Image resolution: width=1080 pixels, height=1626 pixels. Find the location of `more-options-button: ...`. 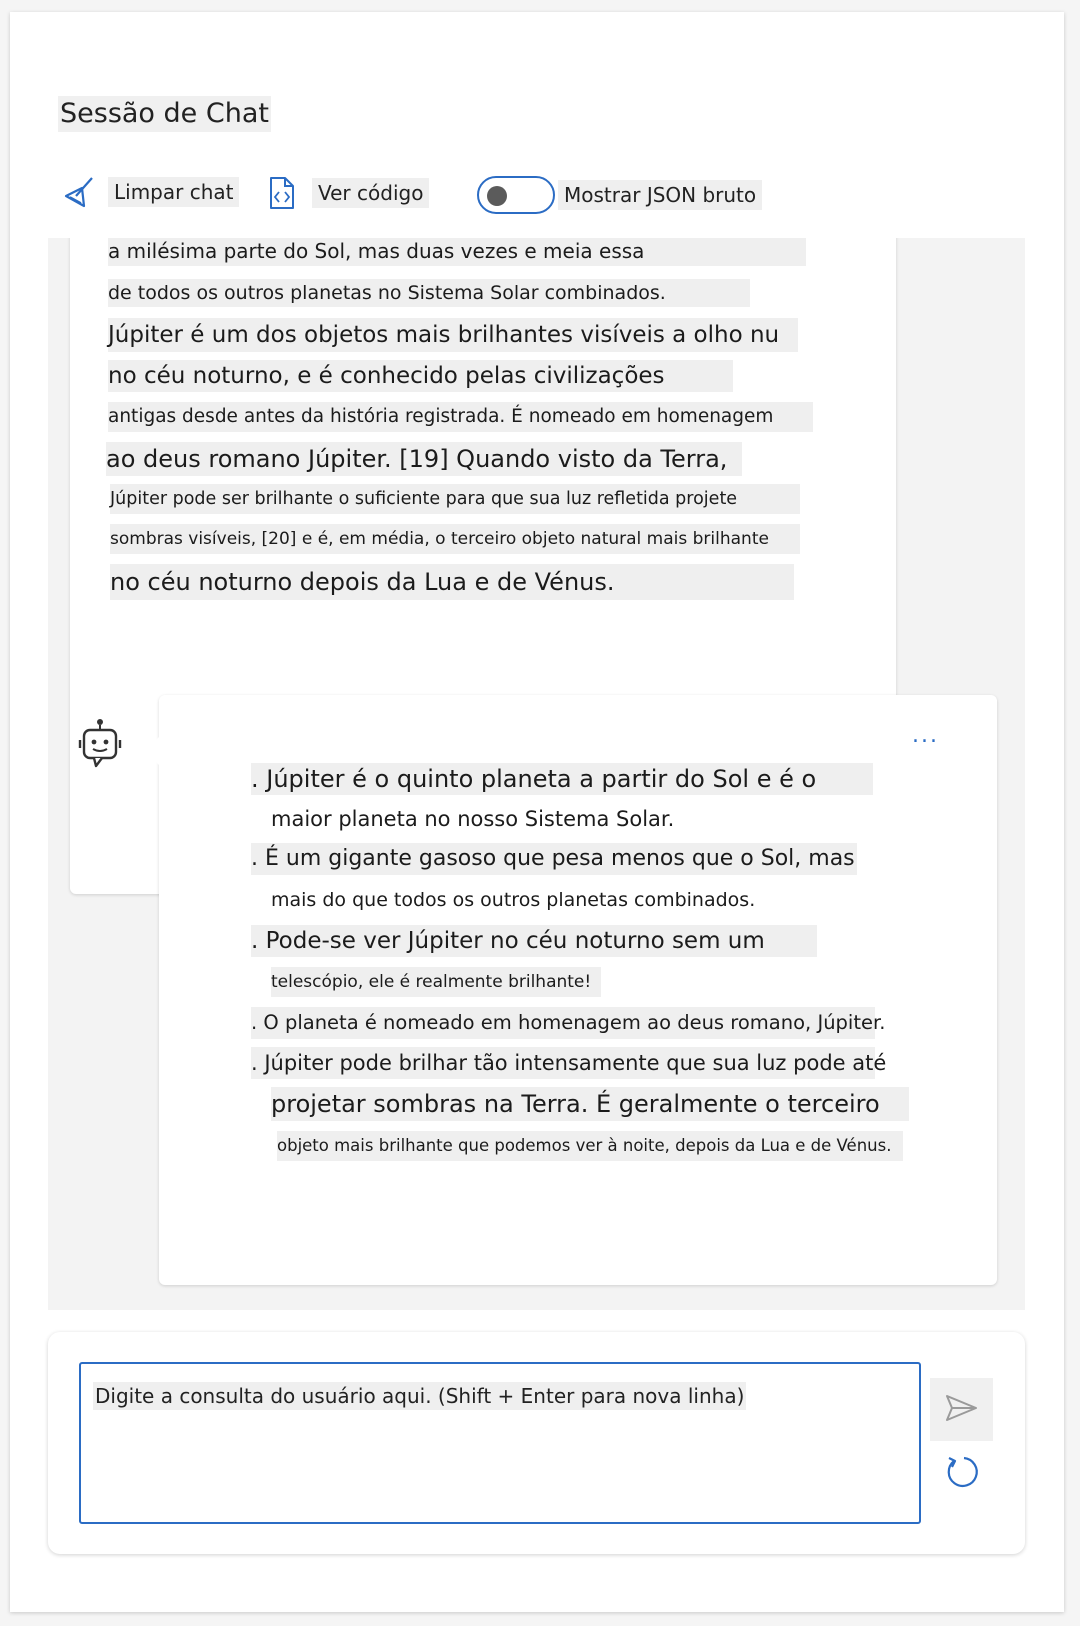

more-options-button: ... is located at coordinates (925, 735).